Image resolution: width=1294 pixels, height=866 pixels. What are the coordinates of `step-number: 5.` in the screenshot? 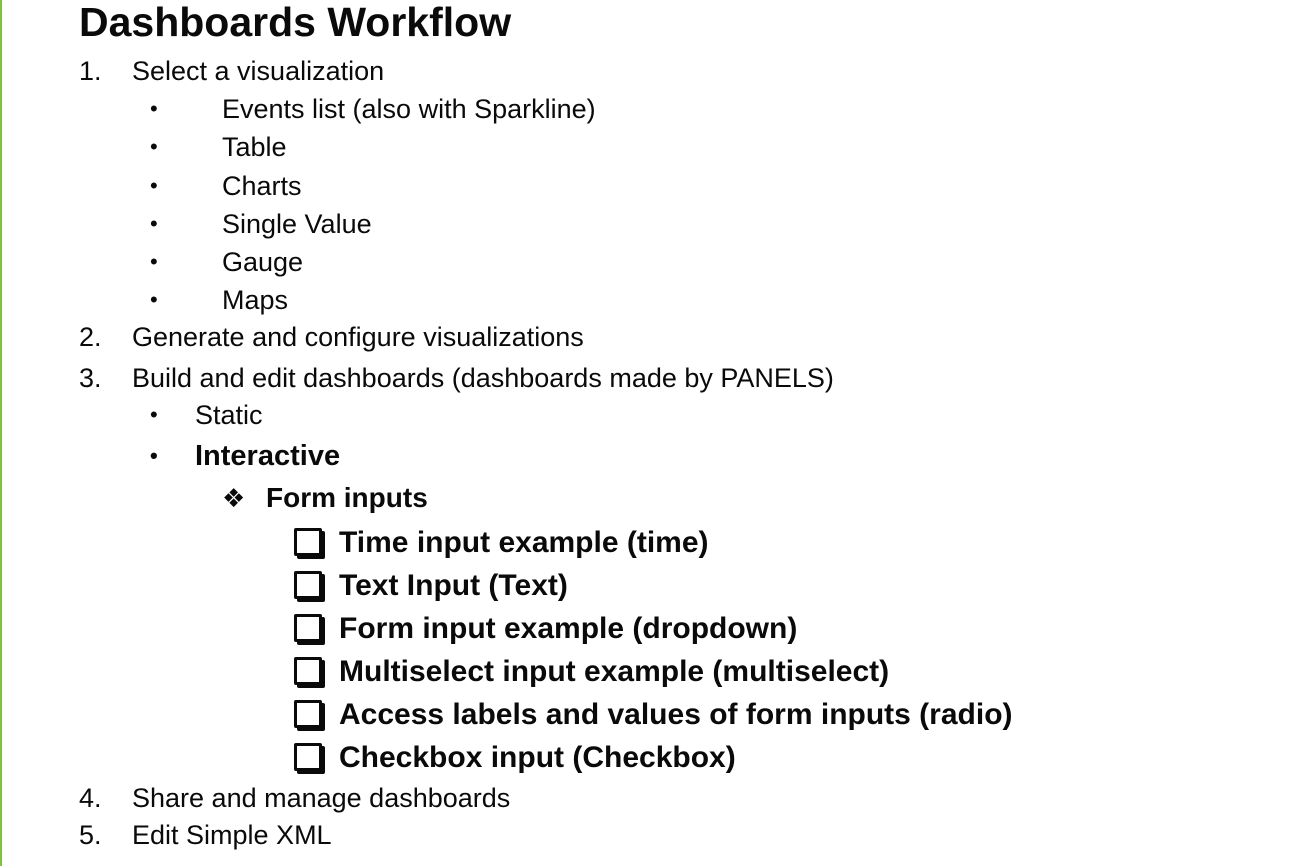 It's located at (90, 835).